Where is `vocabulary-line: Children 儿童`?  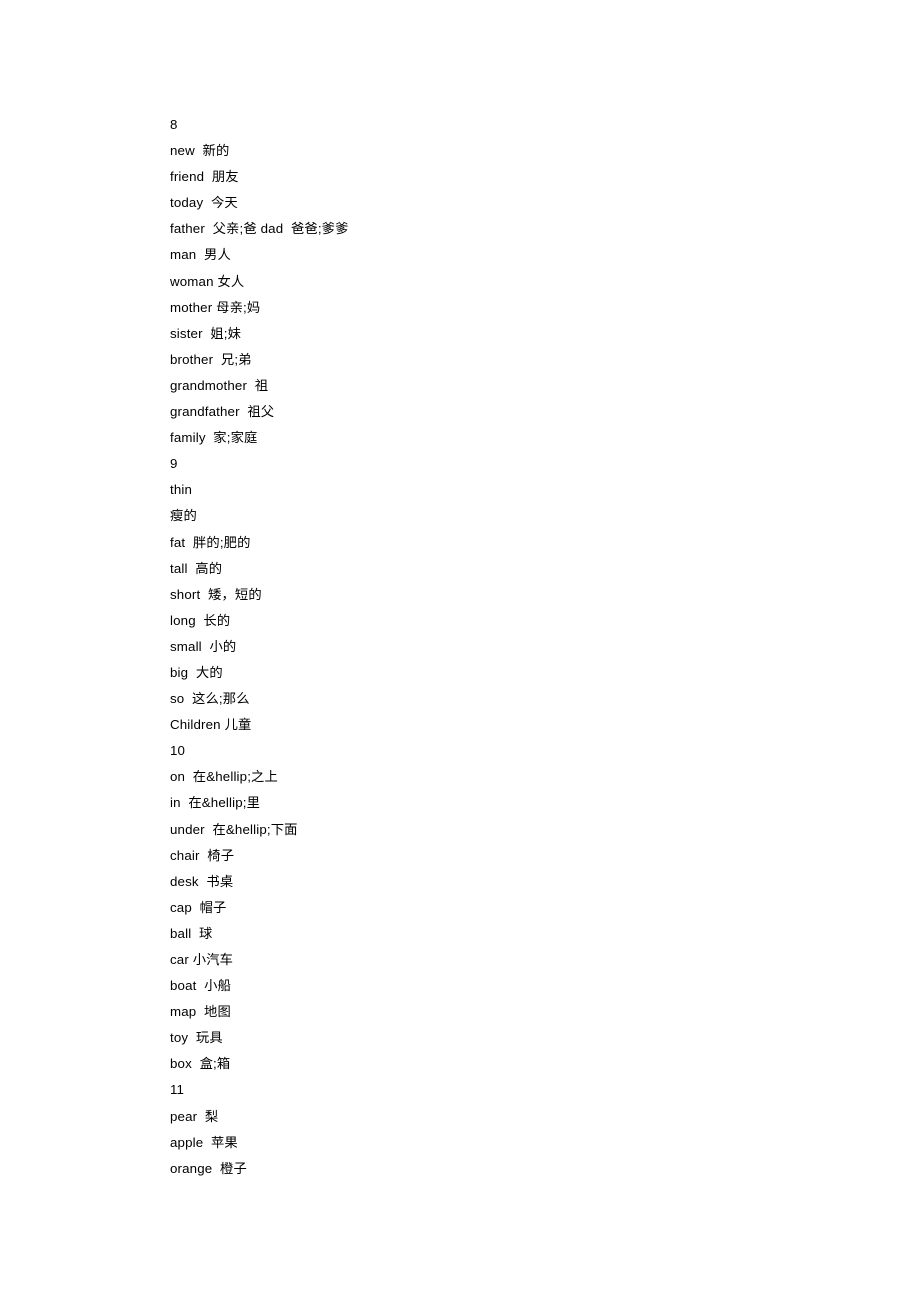
vocabulary-line: Children 儿童 is located at coordinates (211, 725).